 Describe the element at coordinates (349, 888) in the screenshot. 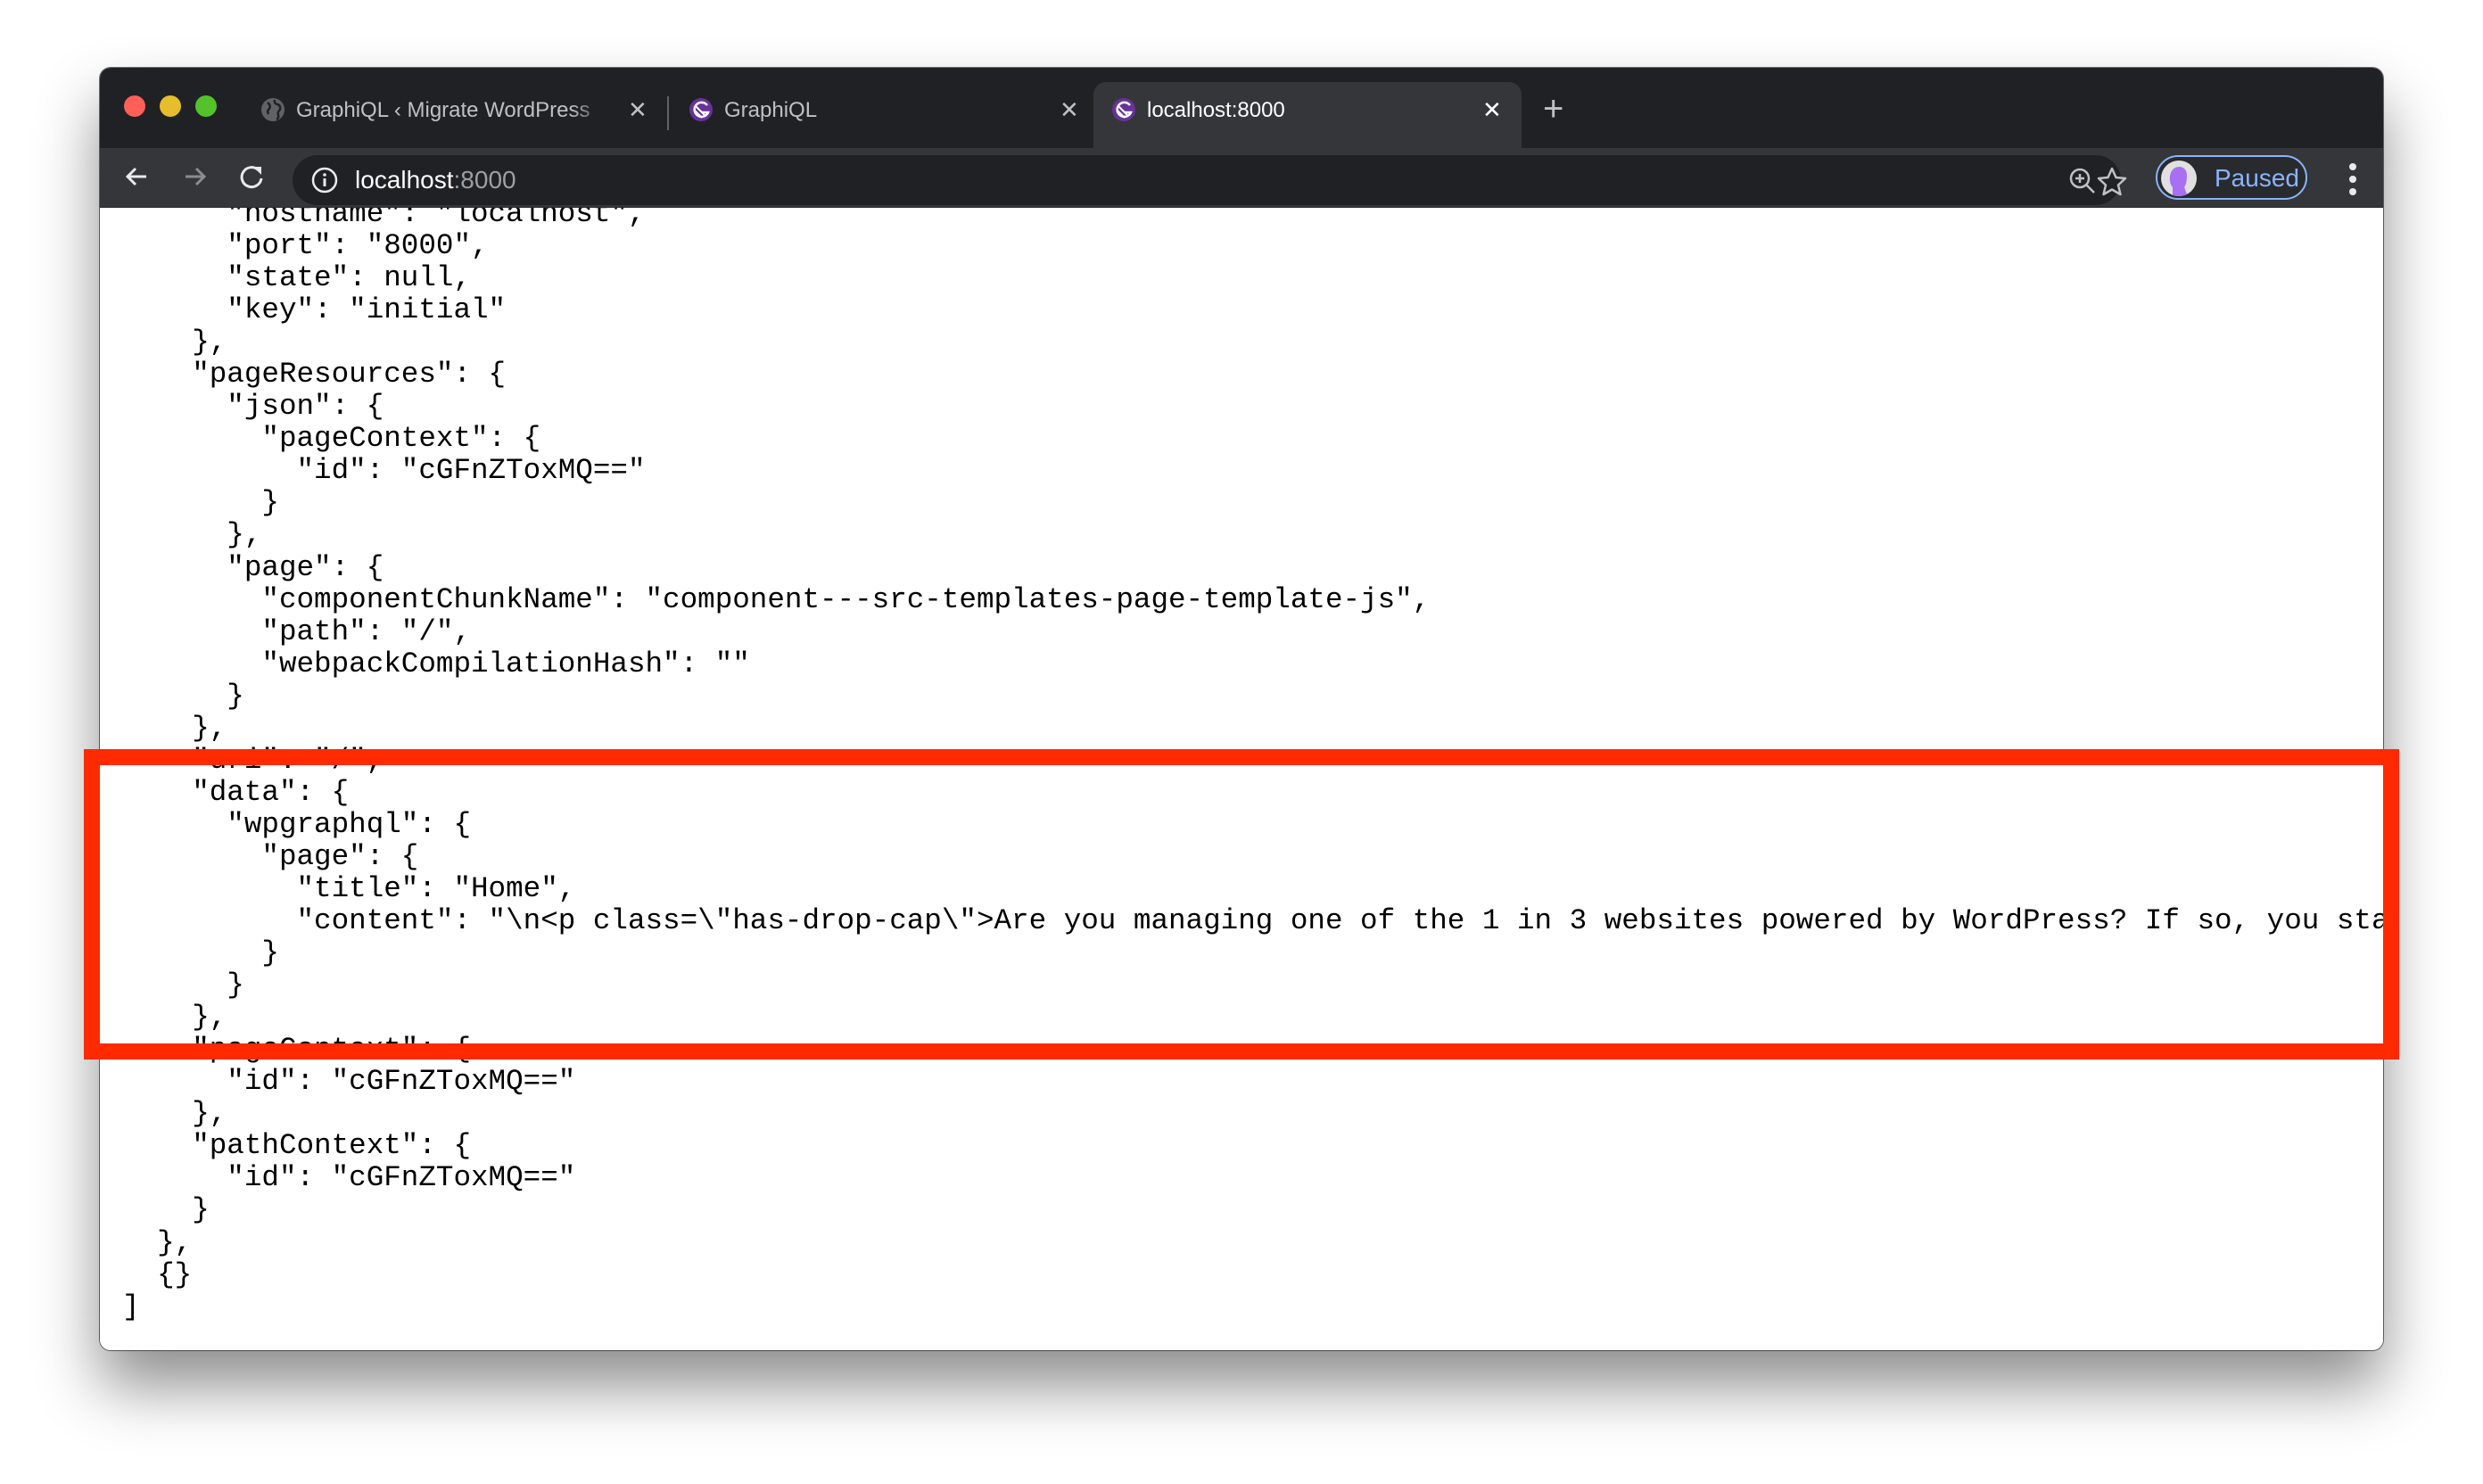

I see `code-line: "title": "Home",` at that location.